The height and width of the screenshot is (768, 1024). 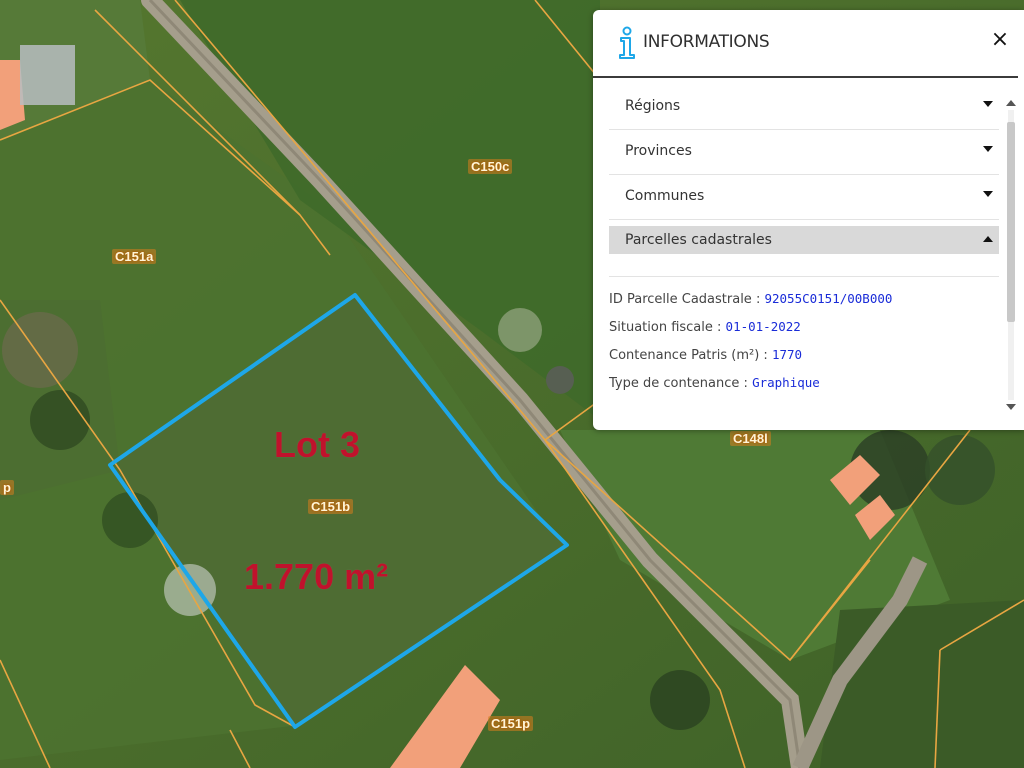 I want to click on accordion-item-parcelles: Parcelles cadastrales, so click(x=804, y=240).